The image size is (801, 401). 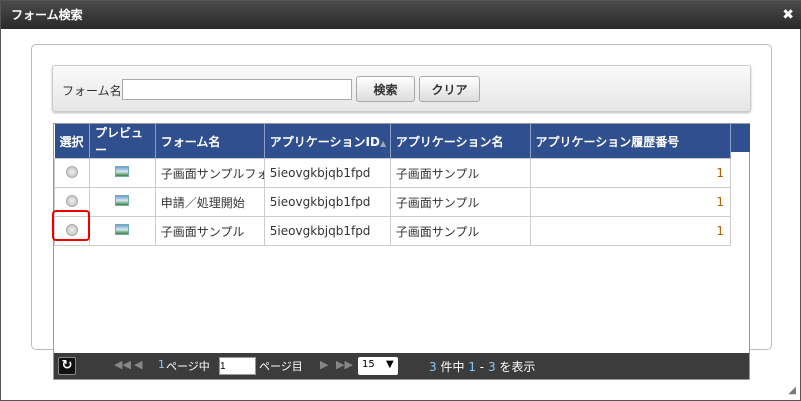 What do you see at coordinates (385, 89) in the screenshot?
I see `search-button: 検索` at bounding box center [385, 89].